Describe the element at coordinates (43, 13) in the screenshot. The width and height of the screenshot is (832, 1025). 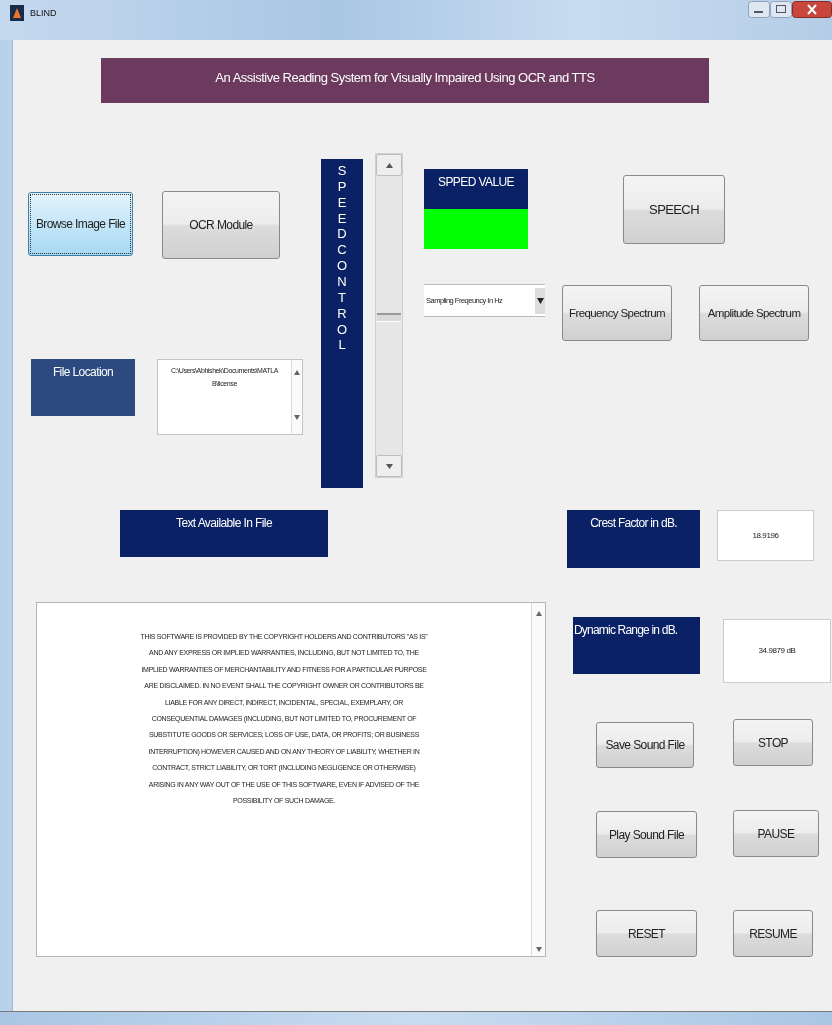
I see `window-title: BLIND` at that location.